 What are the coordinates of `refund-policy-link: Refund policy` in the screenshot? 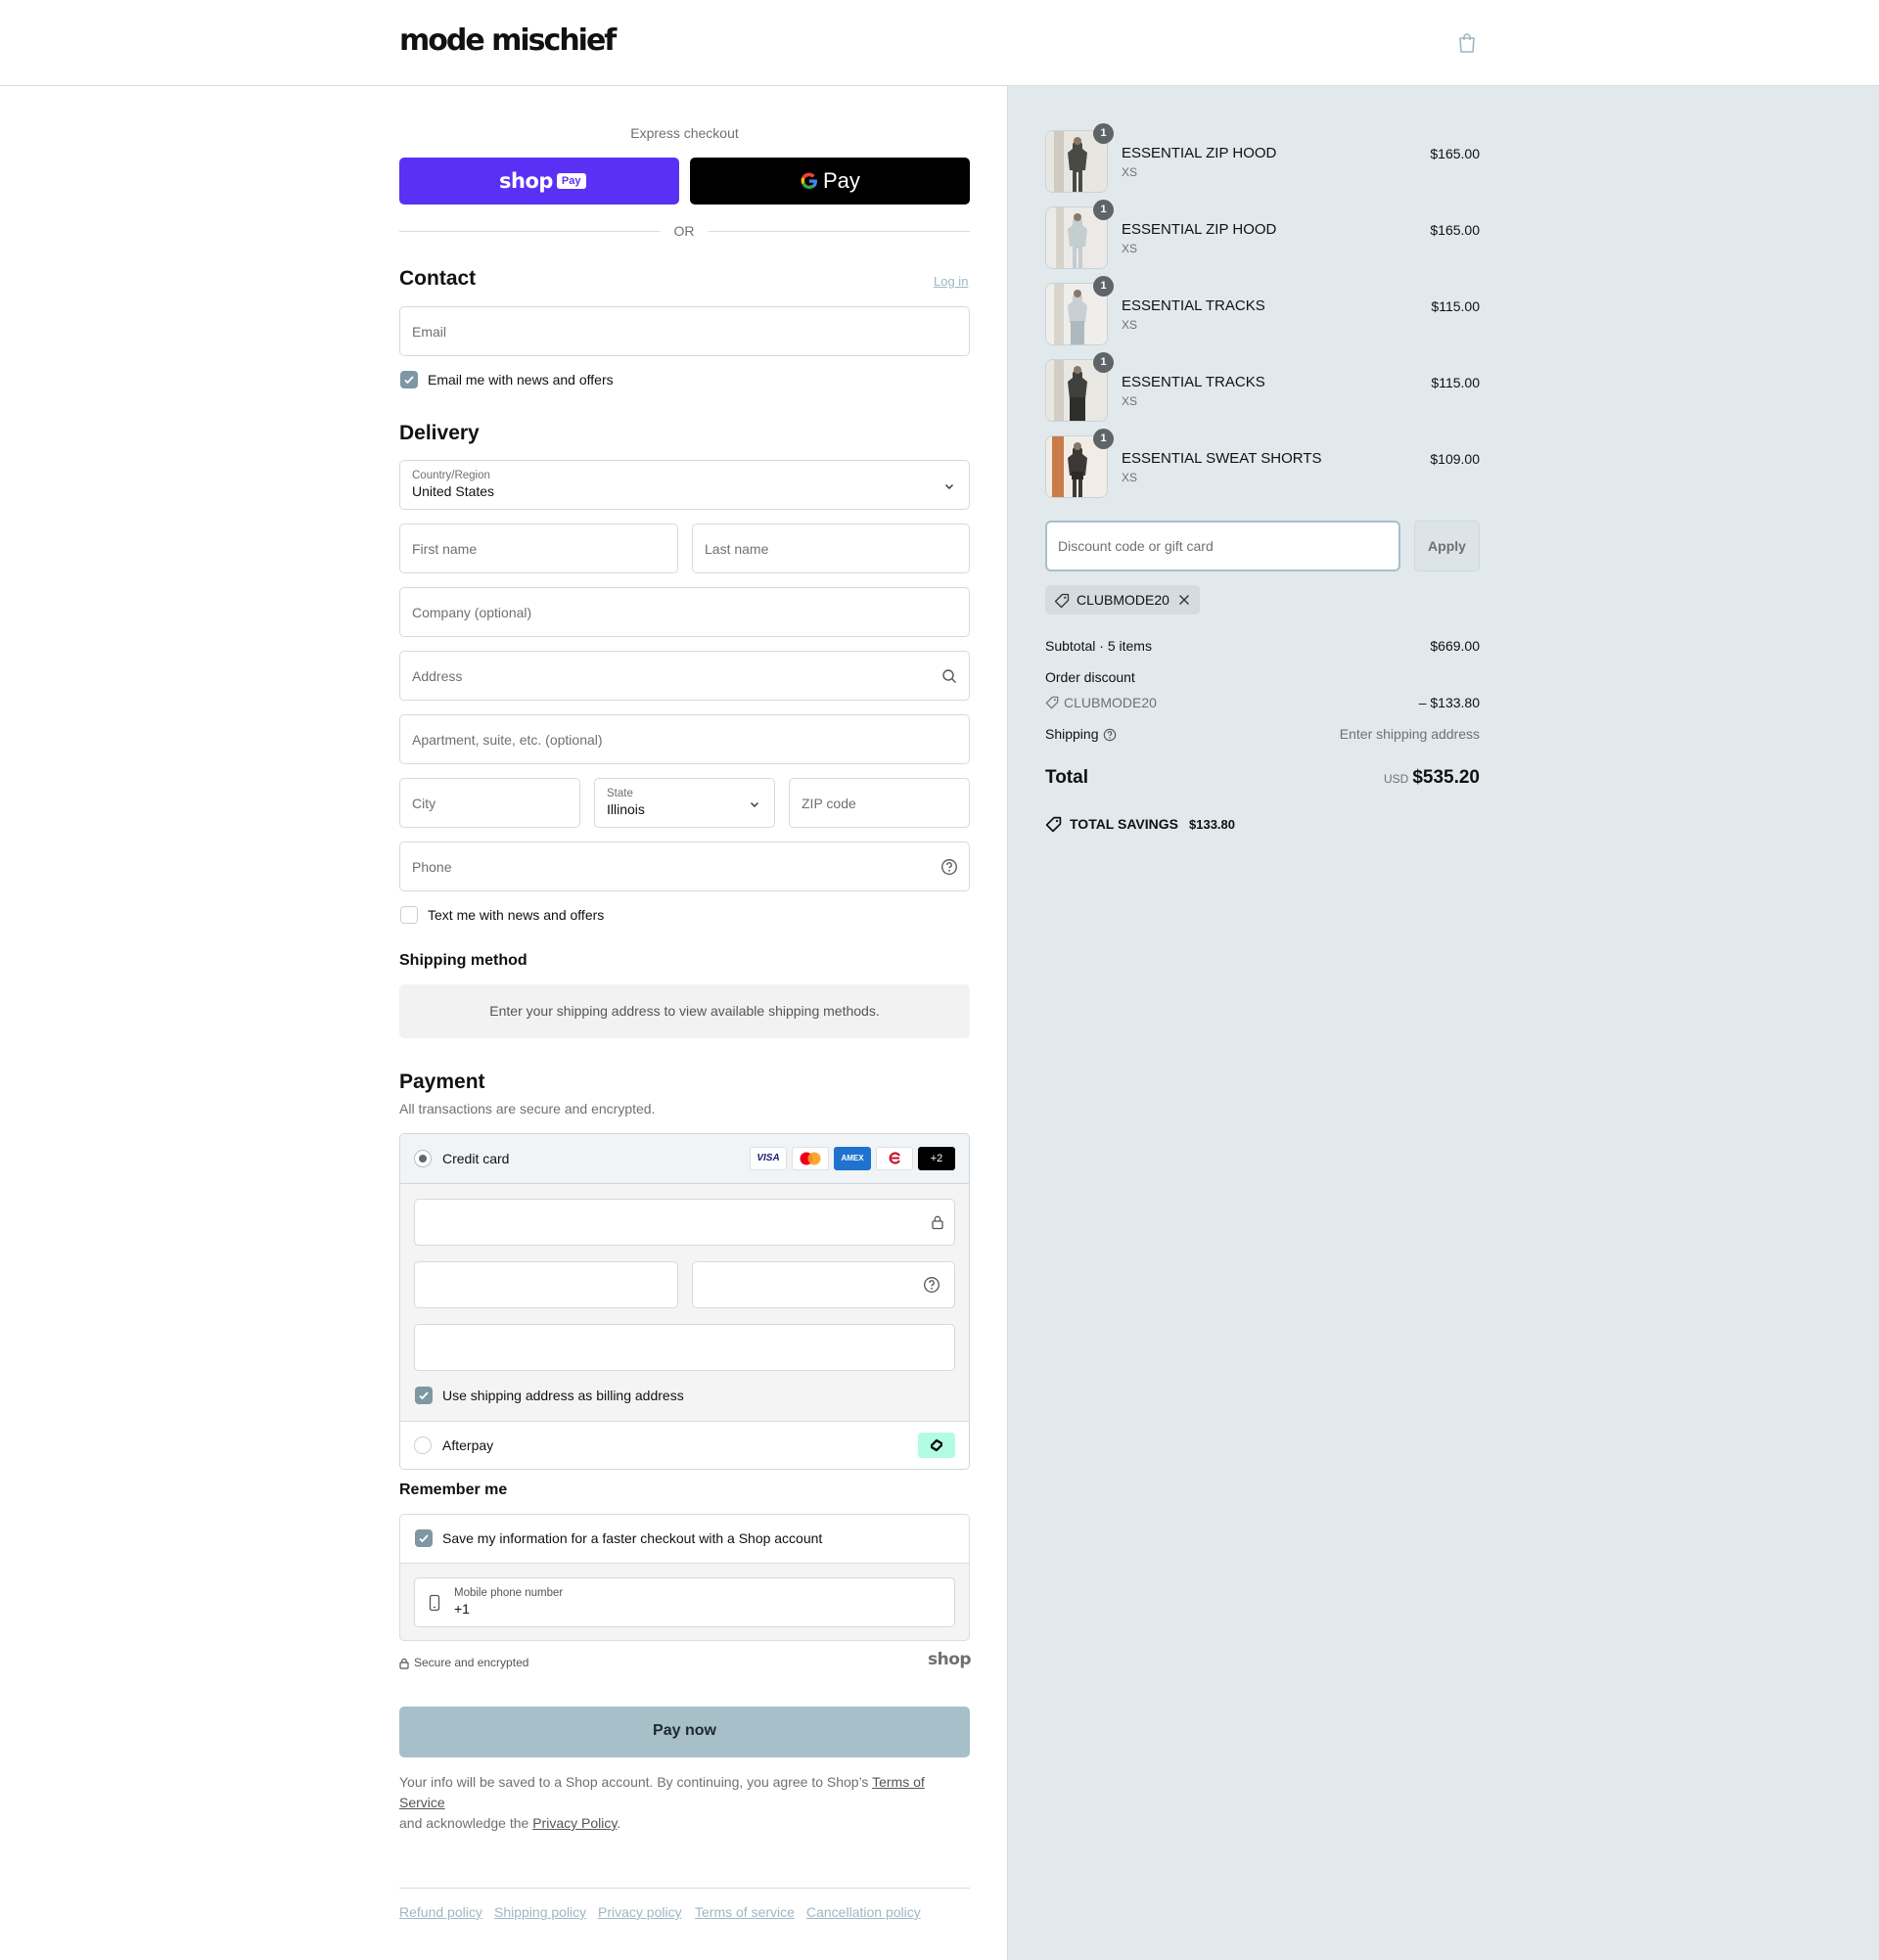 It's located at (440, 1912).